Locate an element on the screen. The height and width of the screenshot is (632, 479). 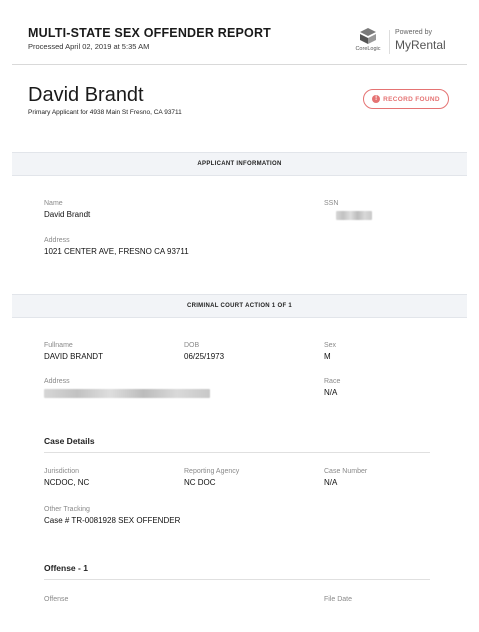
jurisdiction-field: Jurisdiction NCDOC, NC is located at coordinates (66, 477).